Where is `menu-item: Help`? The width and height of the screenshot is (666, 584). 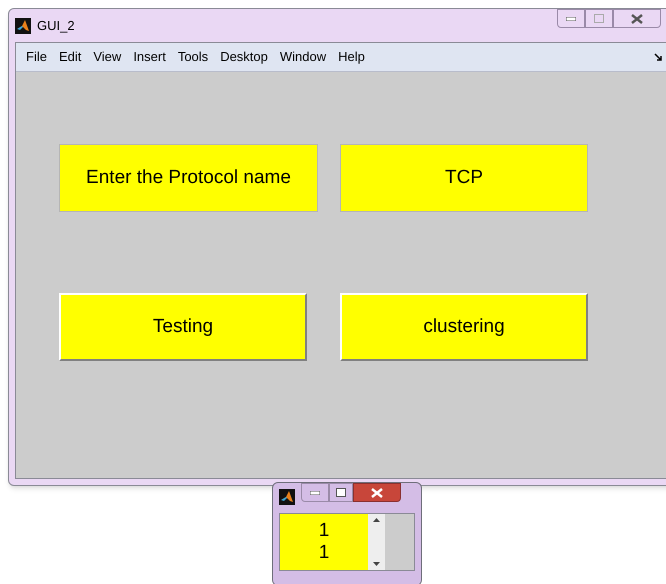
menu-item: Help is located at coordinates (351, 57).